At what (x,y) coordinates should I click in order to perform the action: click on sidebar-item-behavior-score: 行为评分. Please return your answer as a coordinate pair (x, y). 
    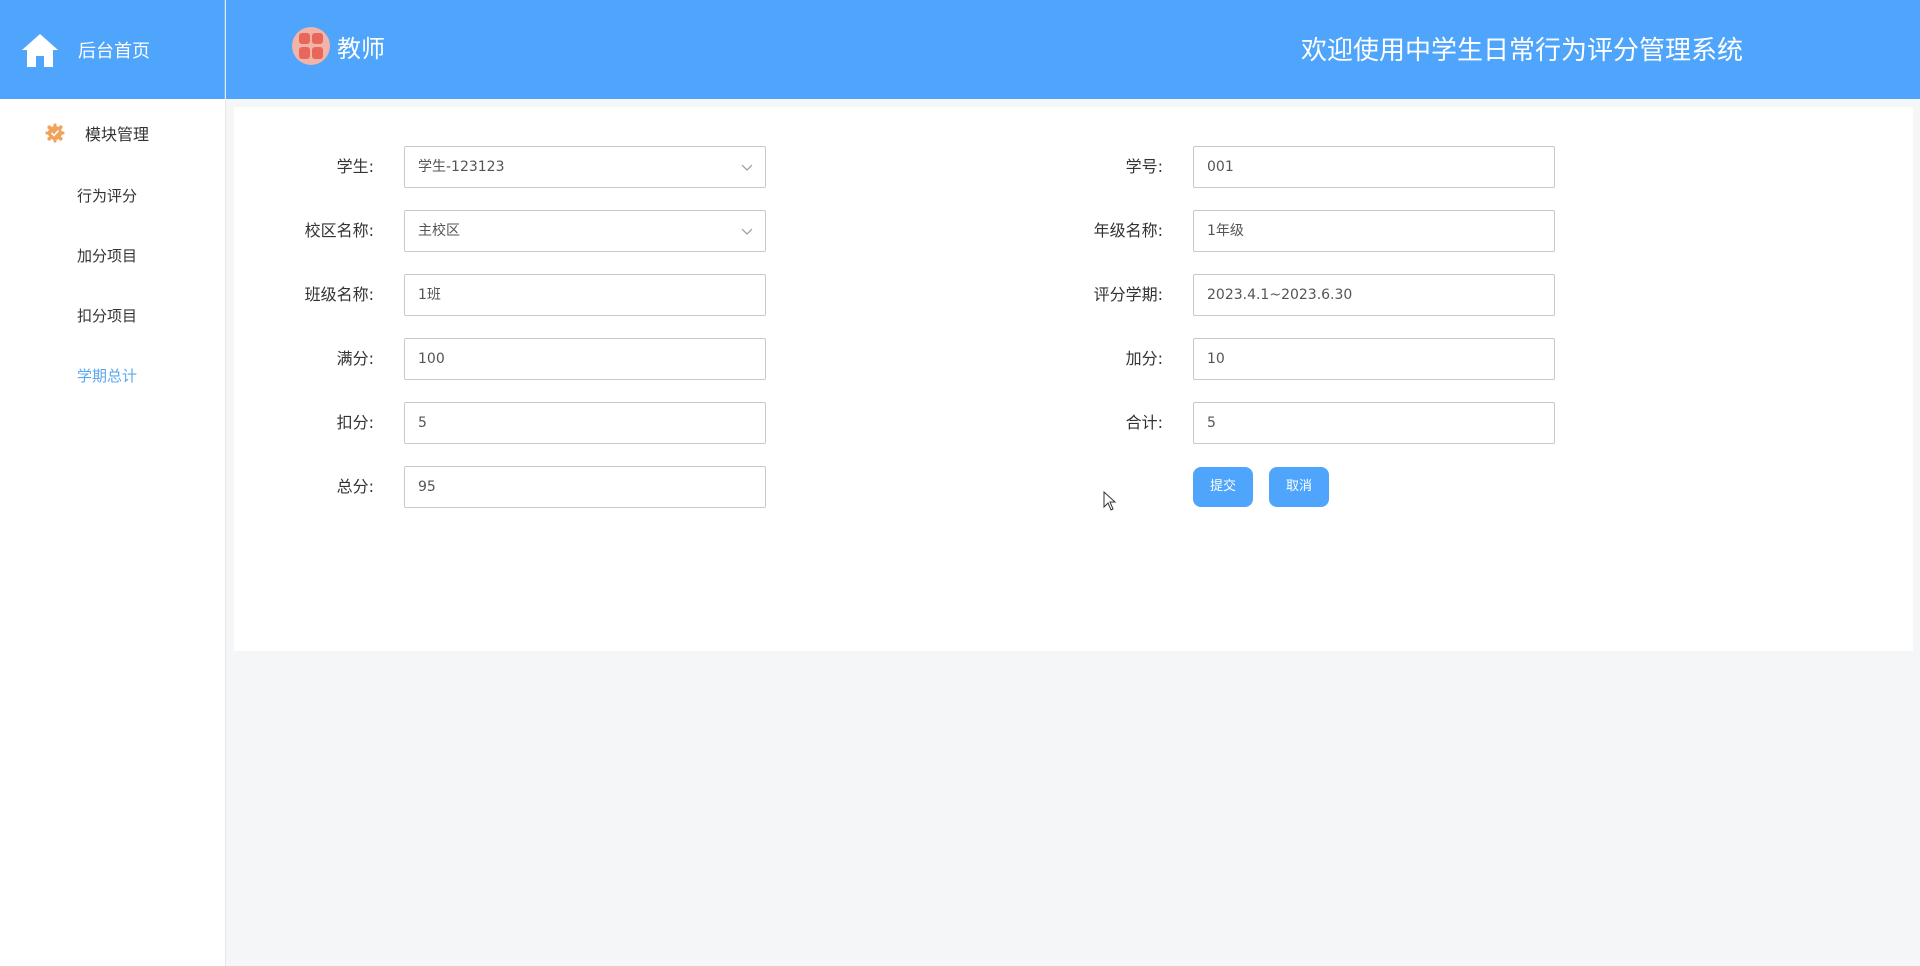
    Looking at the image, I should click on (112, 196).